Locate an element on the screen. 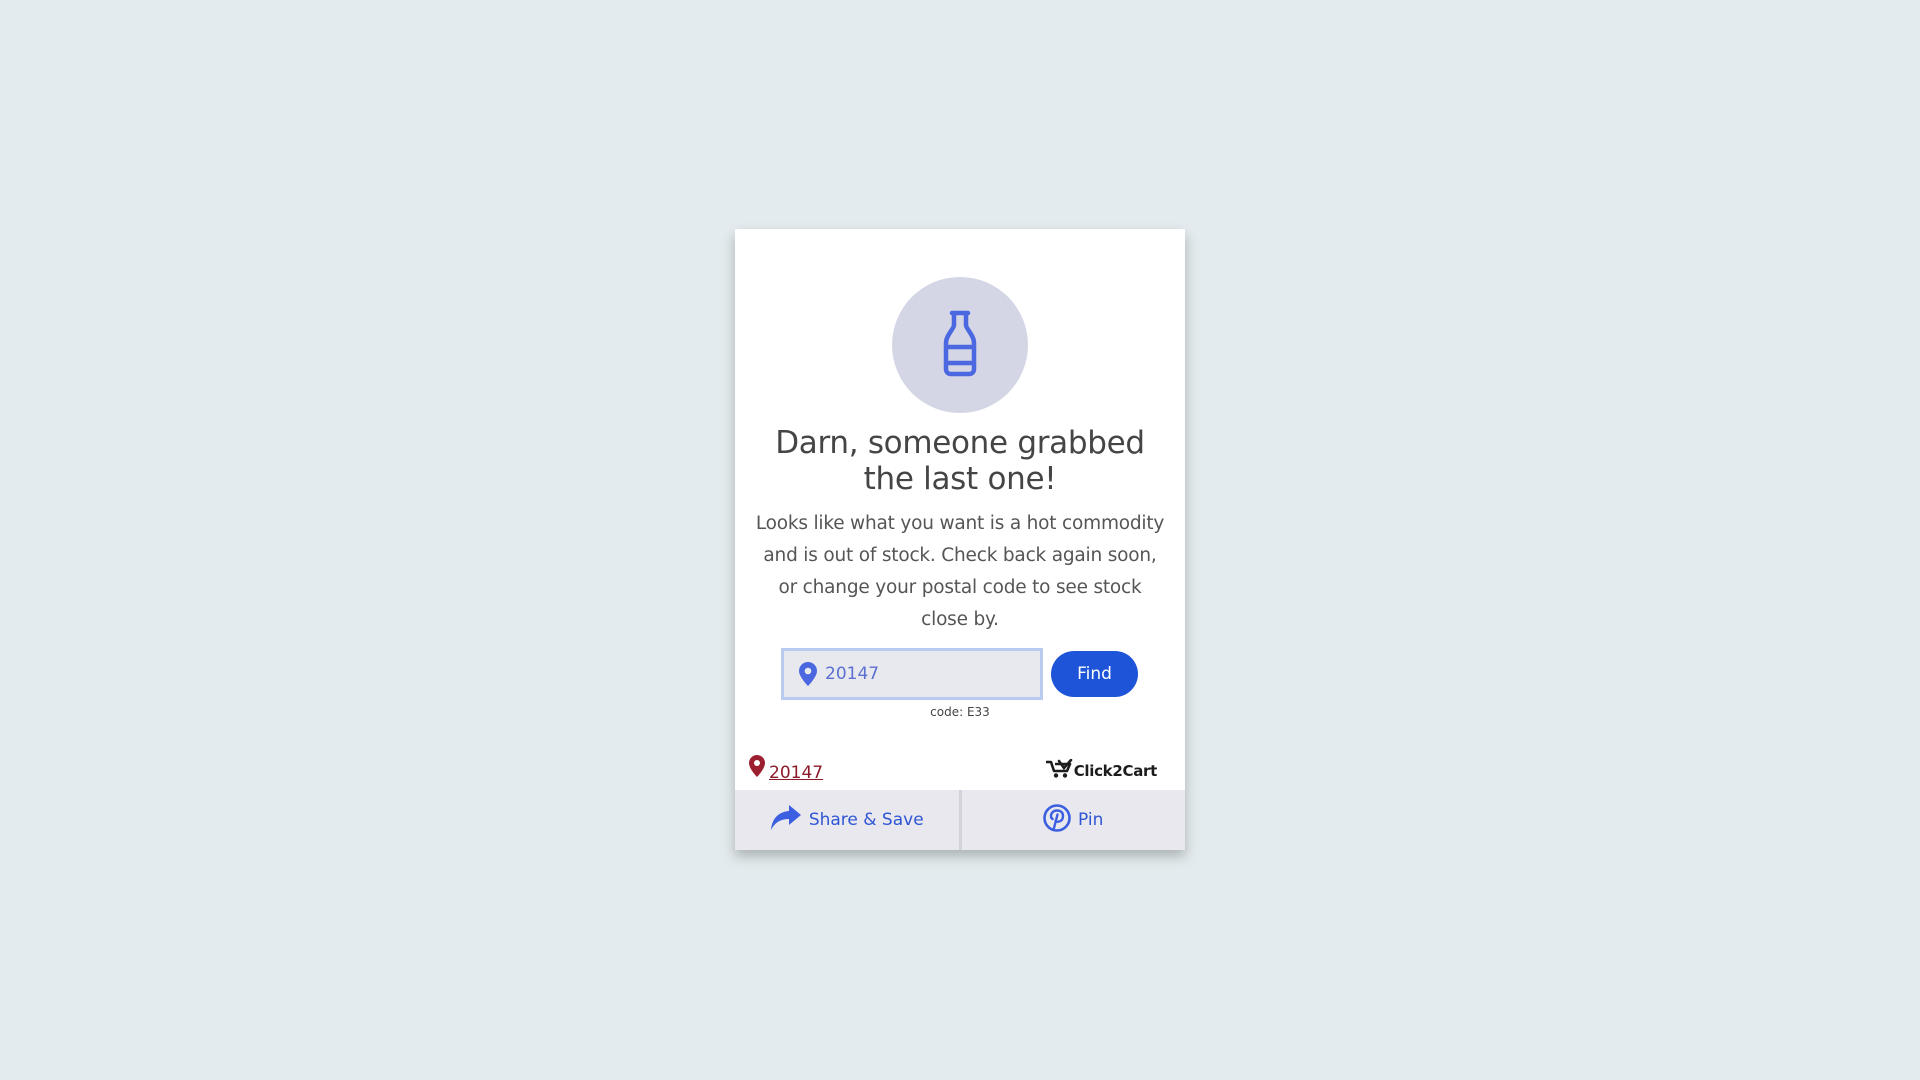 This screenshot has height=1080, width=1920. hero-circle is located at coordinates (960, 345).